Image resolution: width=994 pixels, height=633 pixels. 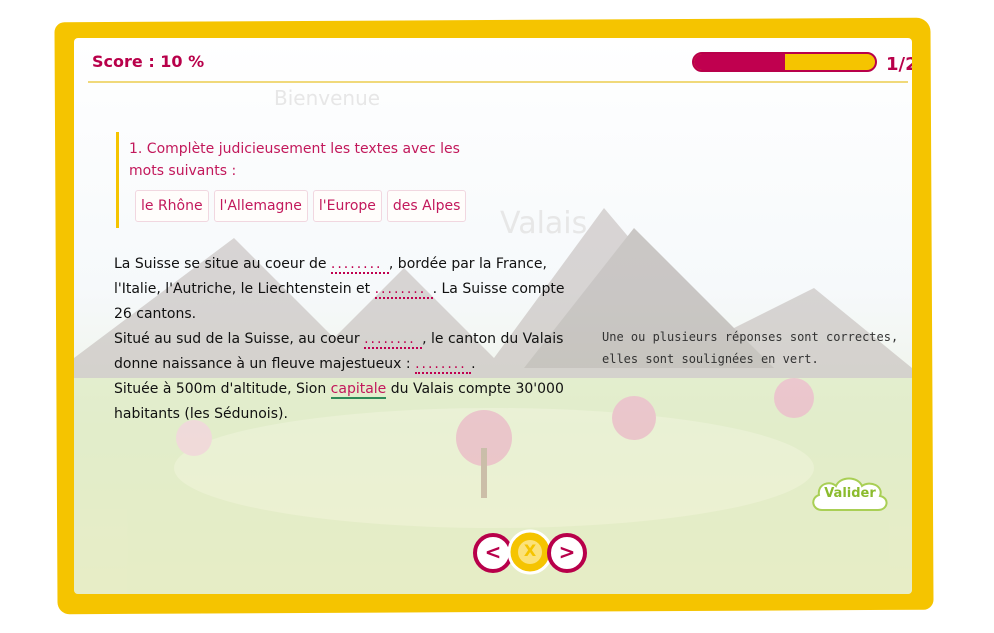 I want to click on progress-bar, so click(x=784, y=62).